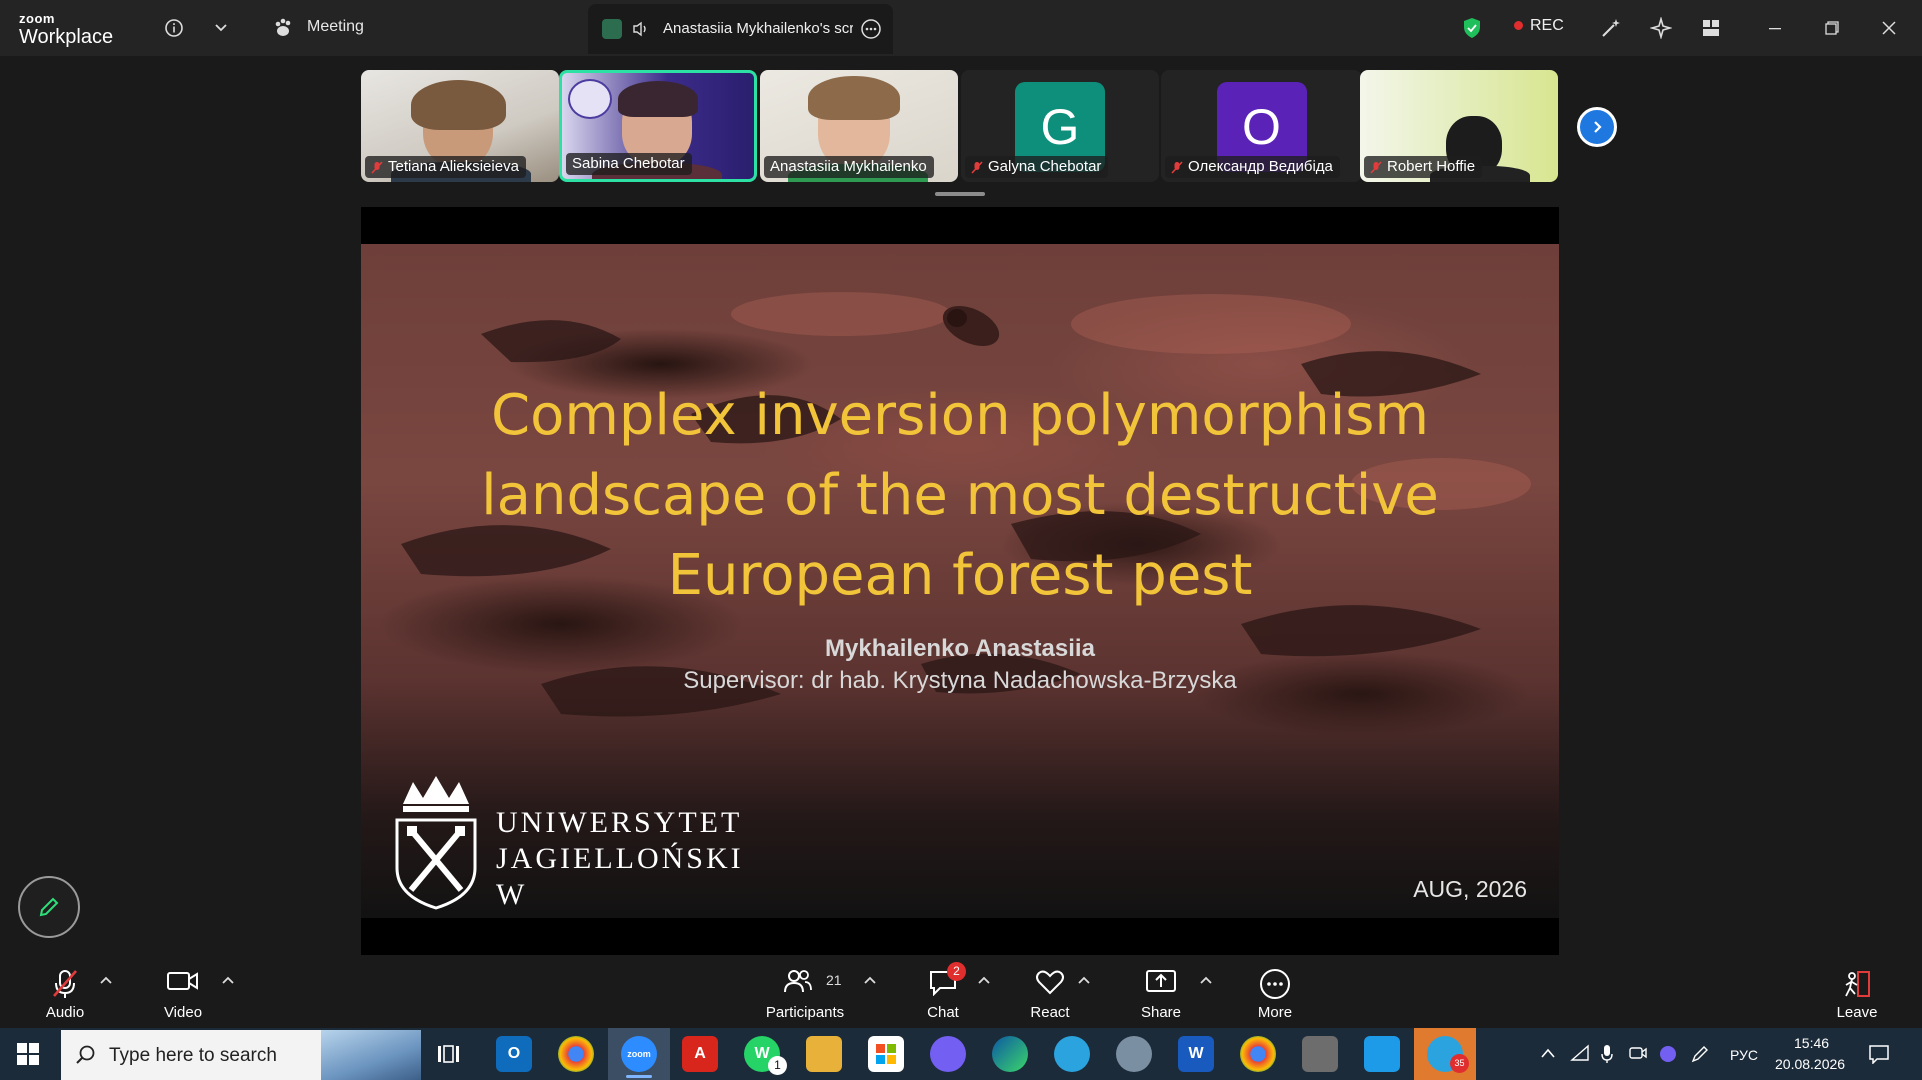 Image resolution: width=1922 pixels, height=1080 pixels. Describe the element at coordinates (1832, 28) in the screenshot. I see `restore-icon` at that location.